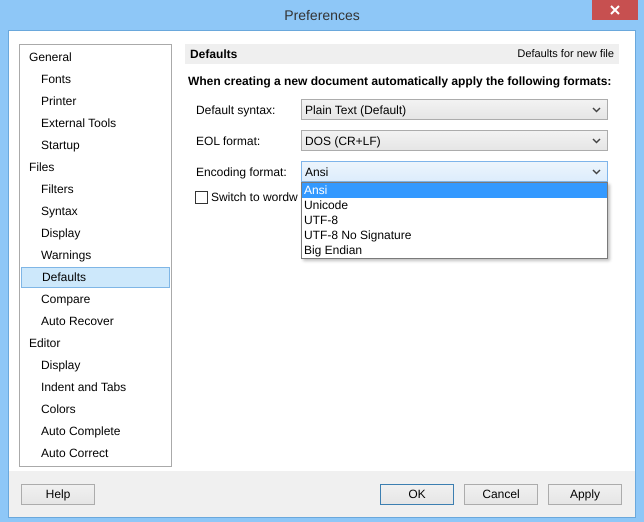 The height and width of the screenshot is (522, 644). I want to click on close-icon, so click(615, 10).